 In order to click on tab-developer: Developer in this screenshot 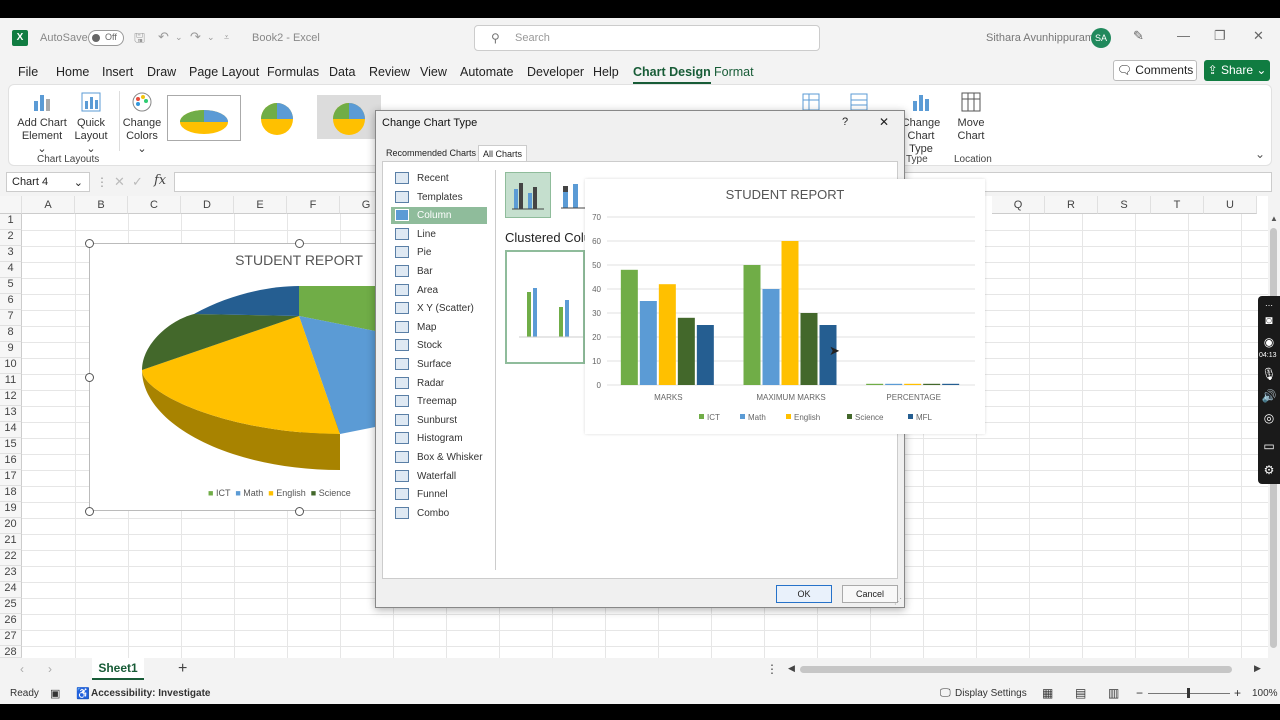, I will do `click(555, 72)`.